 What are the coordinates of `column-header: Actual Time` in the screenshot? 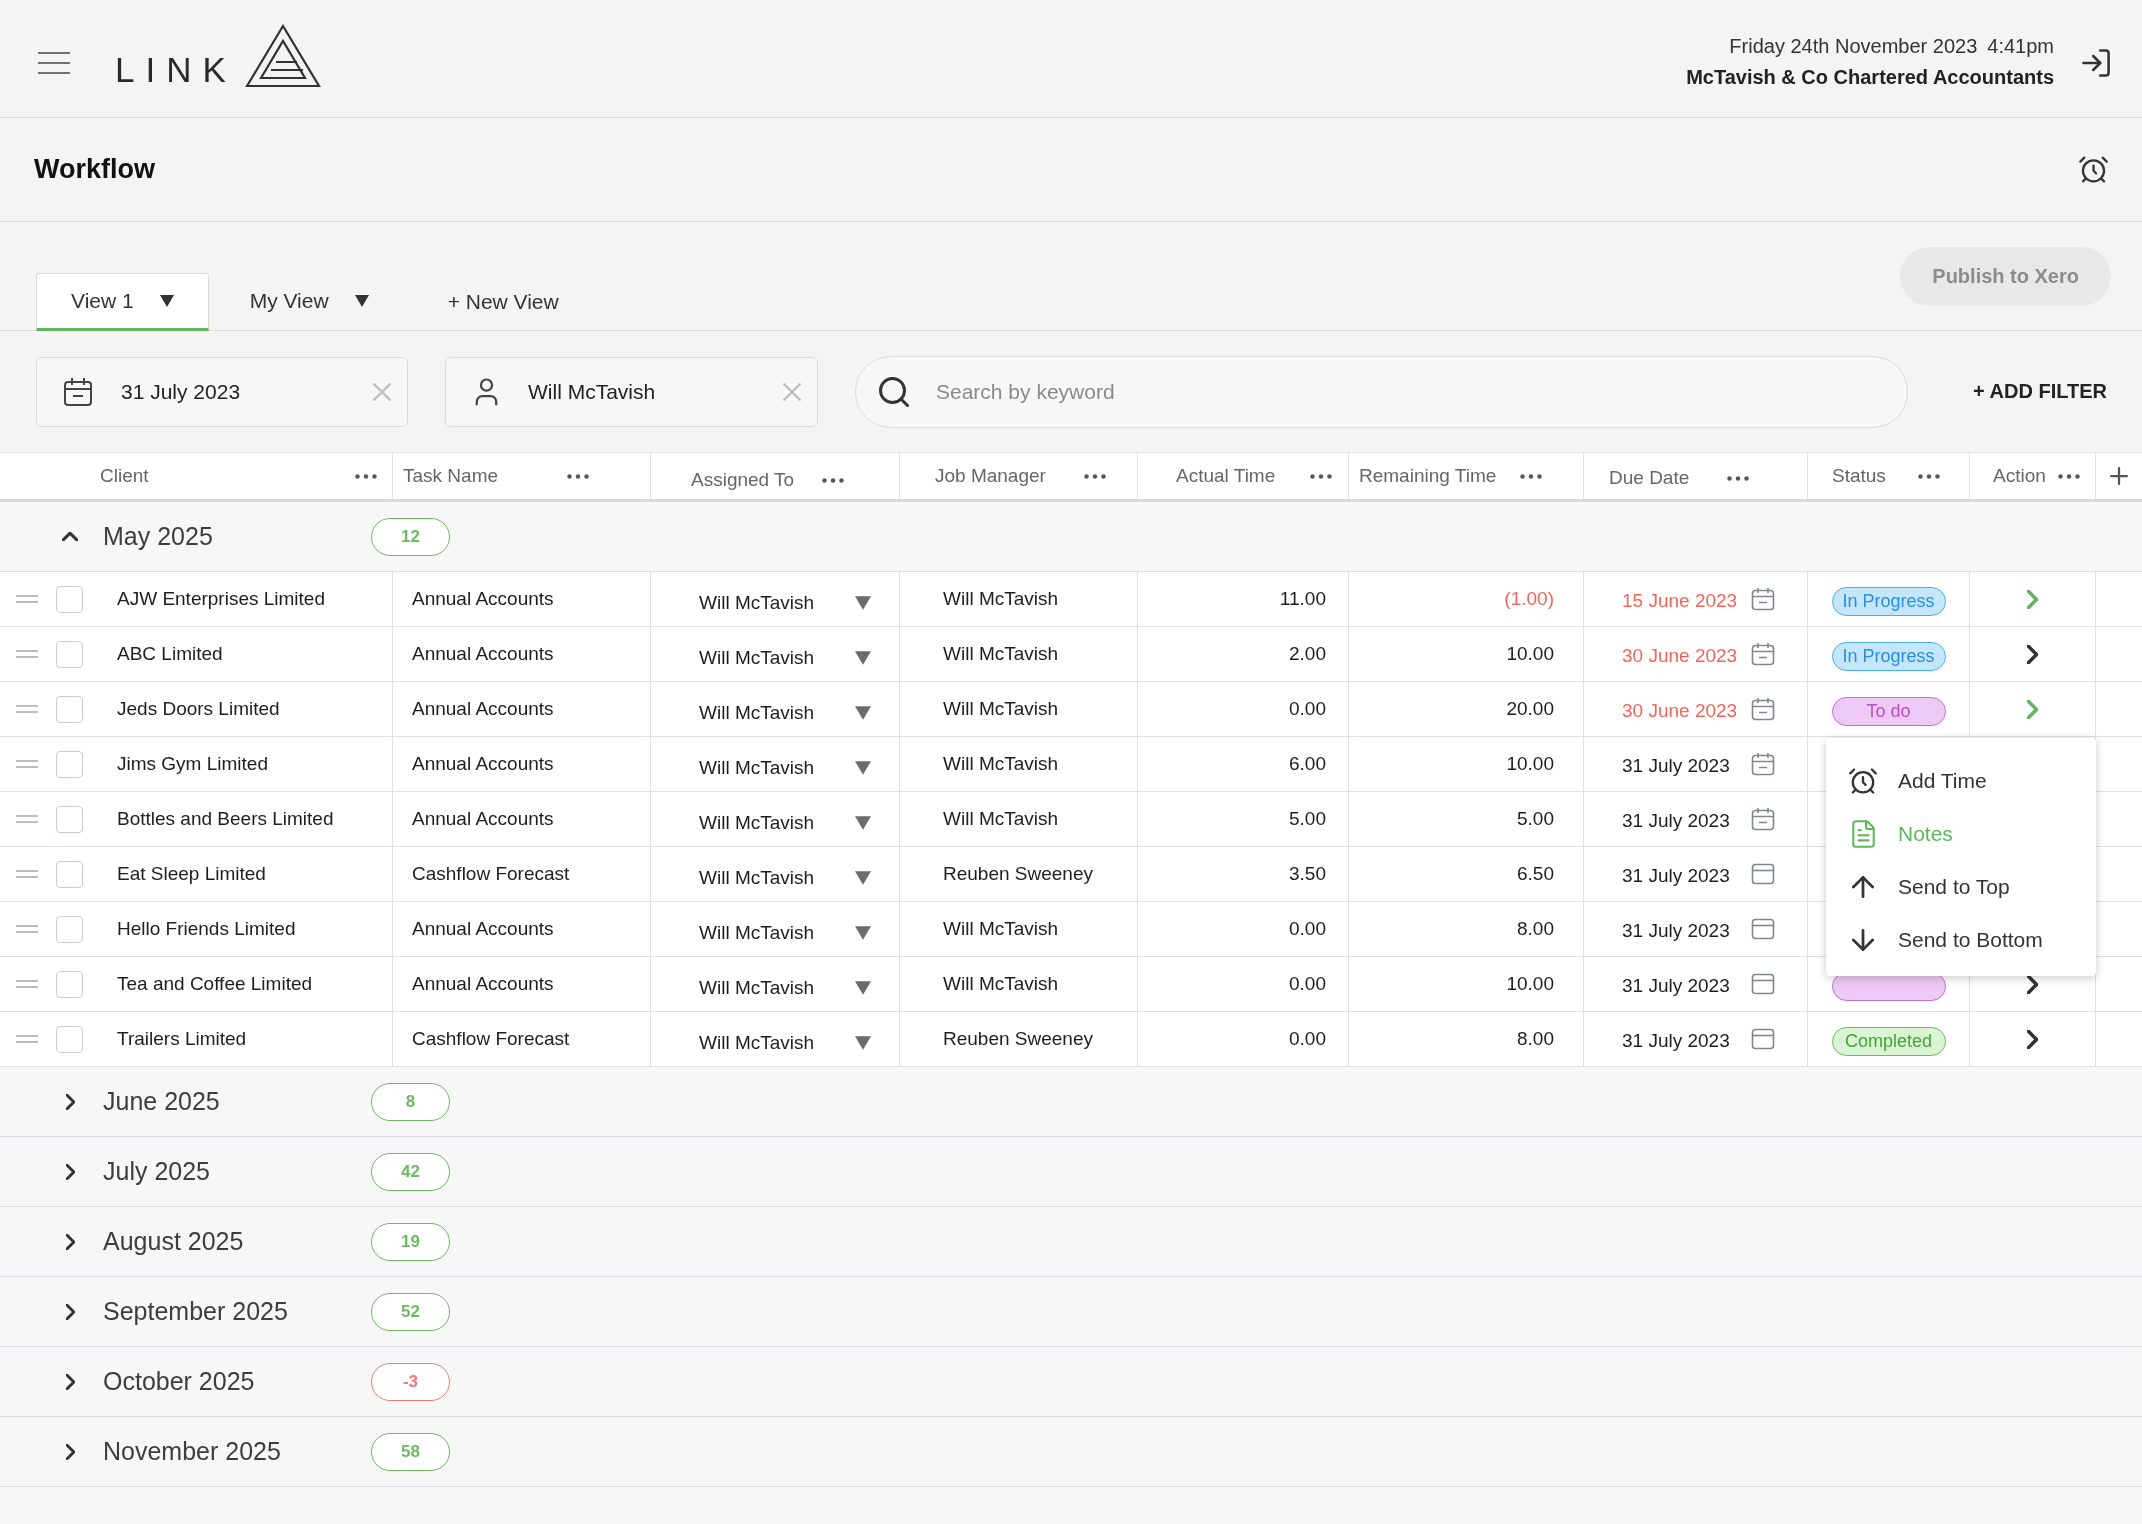 It's located at (1226, 476).